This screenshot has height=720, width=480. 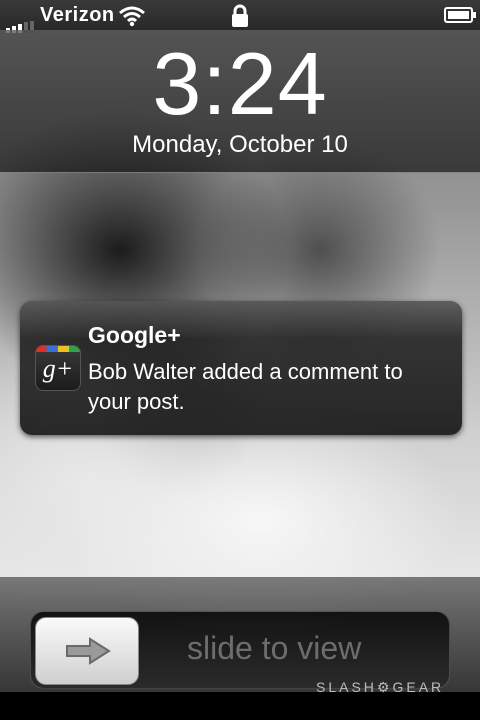 What do you see at coordinates (240, 83) in the screenshot?
I see `clock-time: 3:24` at bounding box center [240, 83].